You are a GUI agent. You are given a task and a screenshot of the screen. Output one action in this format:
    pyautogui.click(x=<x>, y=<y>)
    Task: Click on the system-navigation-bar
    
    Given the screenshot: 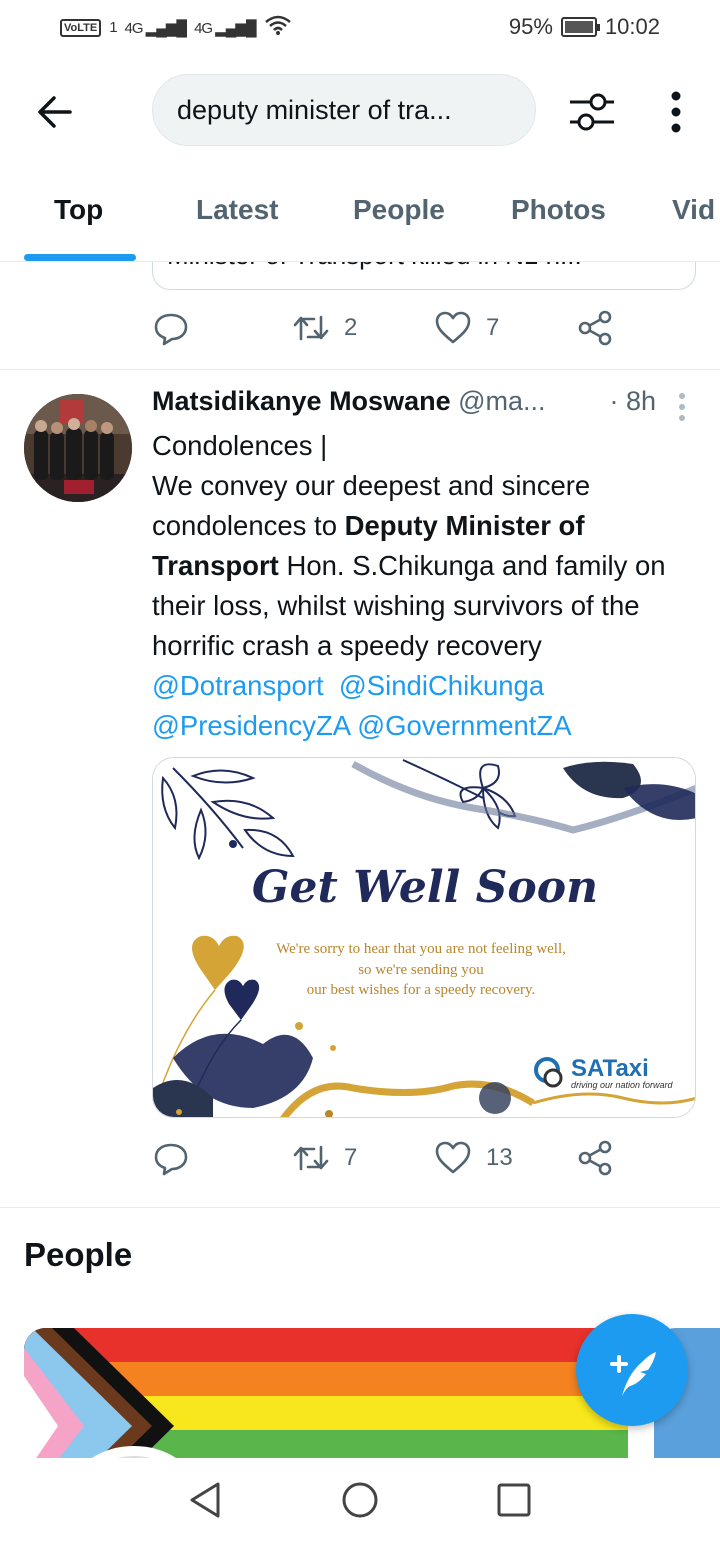 What is the action you would take?
    pyautogui.click(x=360, y=1499)
    